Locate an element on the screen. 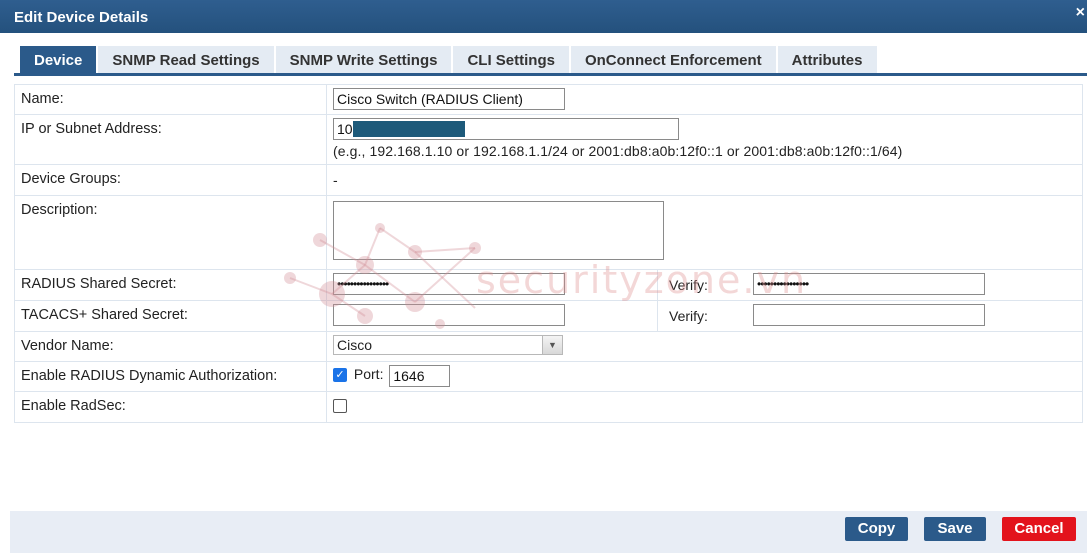 This screenshot has height=553, width=1087. description-label: Description: is located at coordinates (170, 232).